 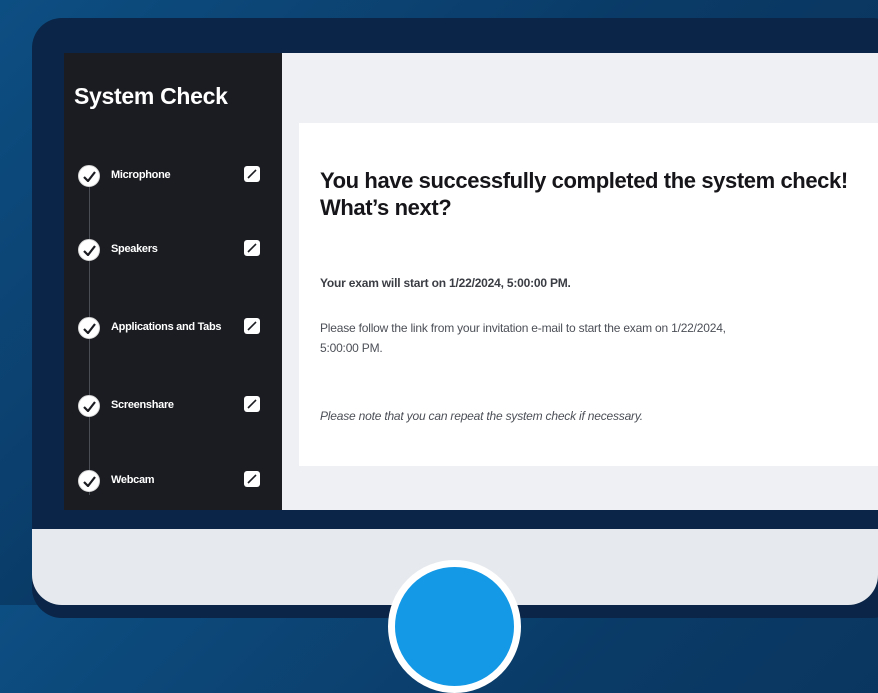 What do you see at coordinates (166, 327) in the screenshot?
I see `step-label: Applications and Tabs` at bounding box center [166, 327].